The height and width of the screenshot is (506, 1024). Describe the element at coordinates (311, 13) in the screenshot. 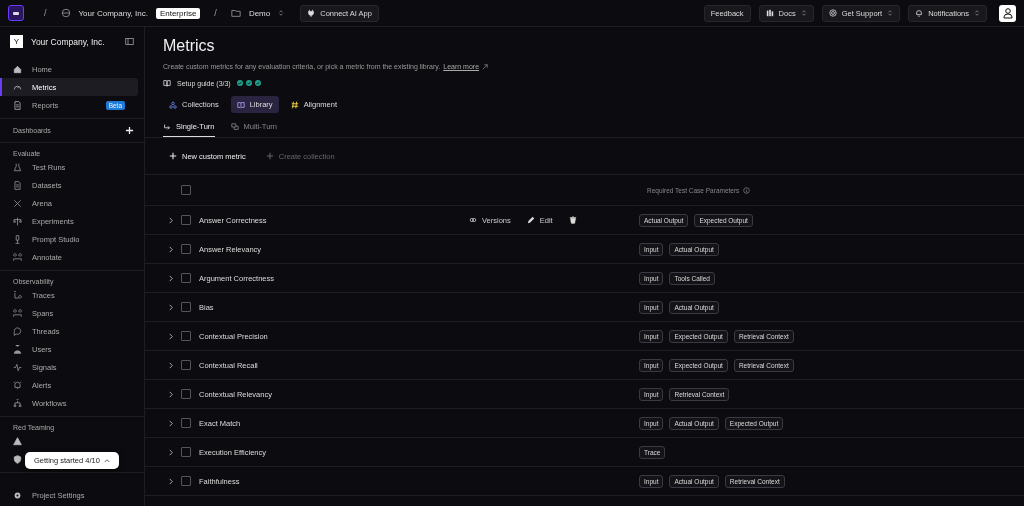

I see `plug-icon` at that location.